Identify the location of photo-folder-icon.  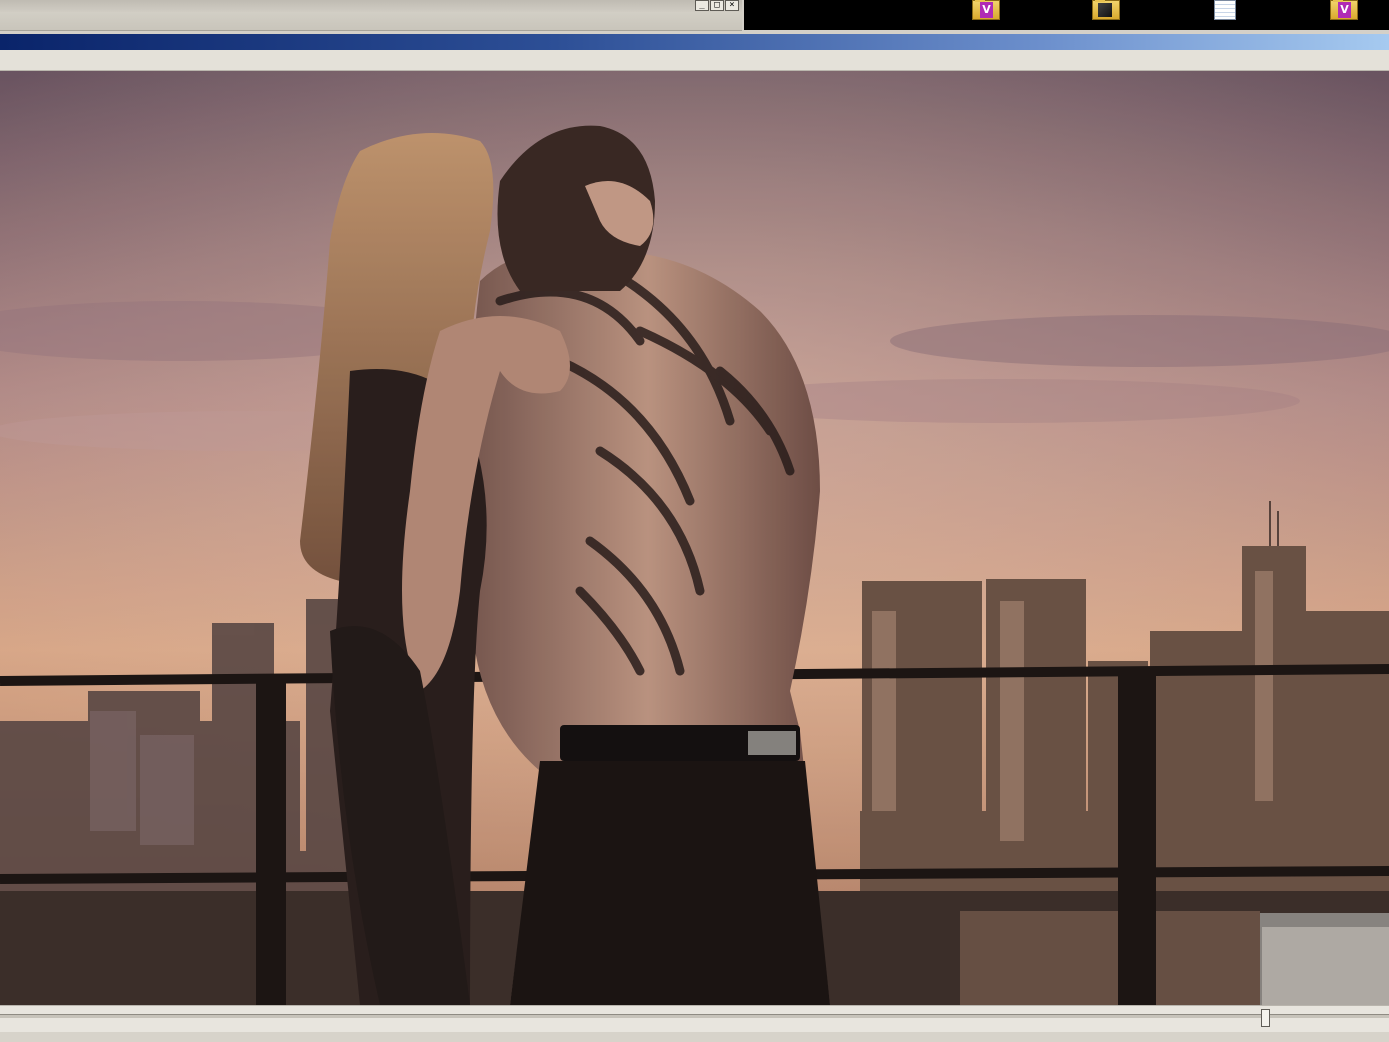
(1106, 10).